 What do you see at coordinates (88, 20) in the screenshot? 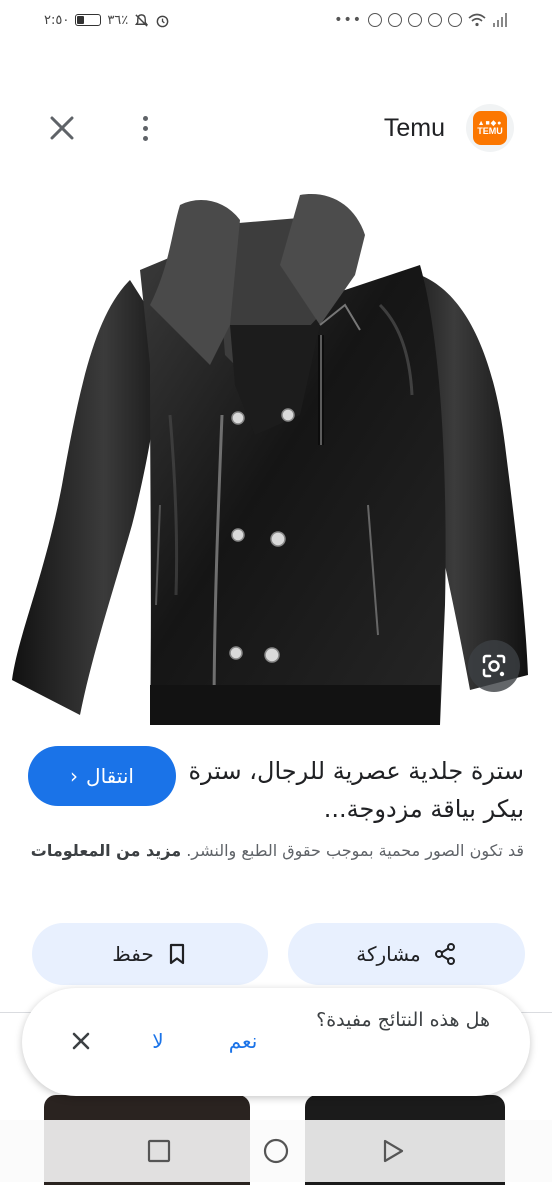
I see `battery-icon` at bounding box center [88, 20].